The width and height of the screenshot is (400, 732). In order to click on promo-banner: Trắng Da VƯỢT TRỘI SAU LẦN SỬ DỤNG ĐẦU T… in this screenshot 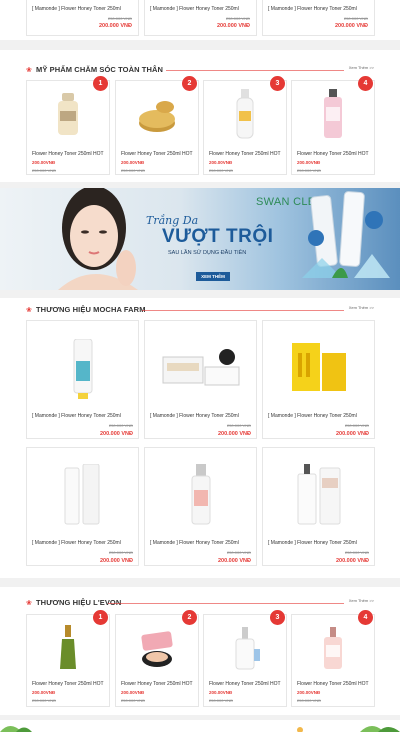, I will do `click(200, 239)`.